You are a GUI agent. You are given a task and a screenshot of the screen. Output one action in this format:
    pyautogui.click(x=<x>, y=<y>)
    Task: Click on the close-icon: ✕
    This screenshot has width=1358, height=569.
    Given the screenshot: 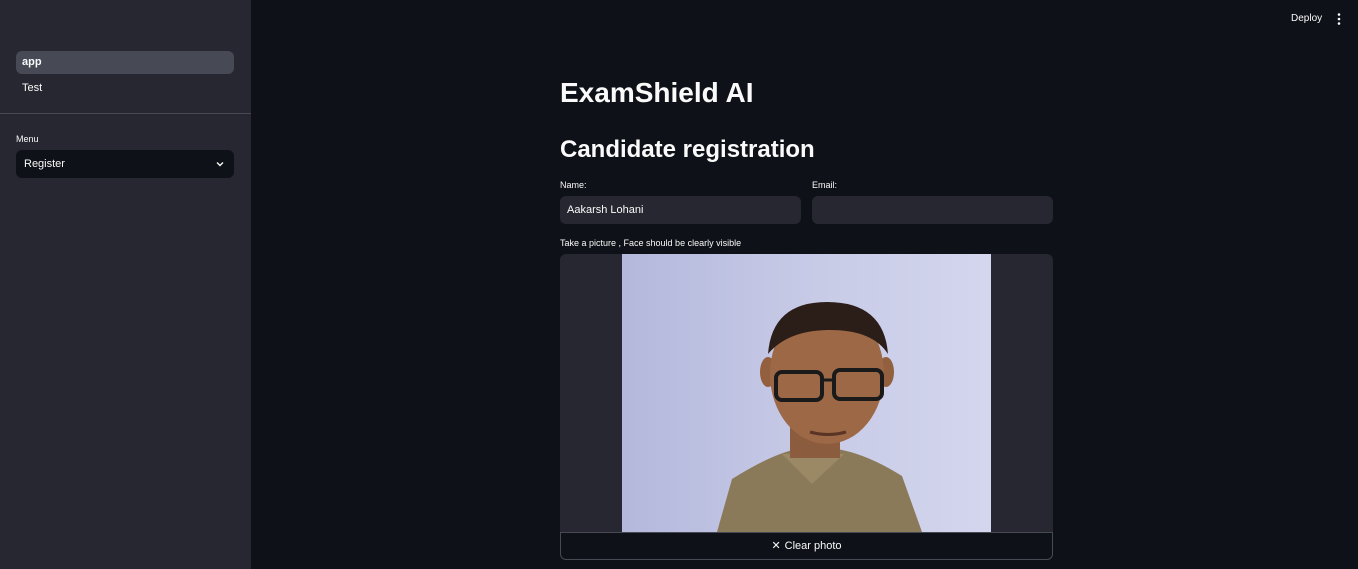 What is the action you would take?
    pyautogui.click(x=776, y=546)
    